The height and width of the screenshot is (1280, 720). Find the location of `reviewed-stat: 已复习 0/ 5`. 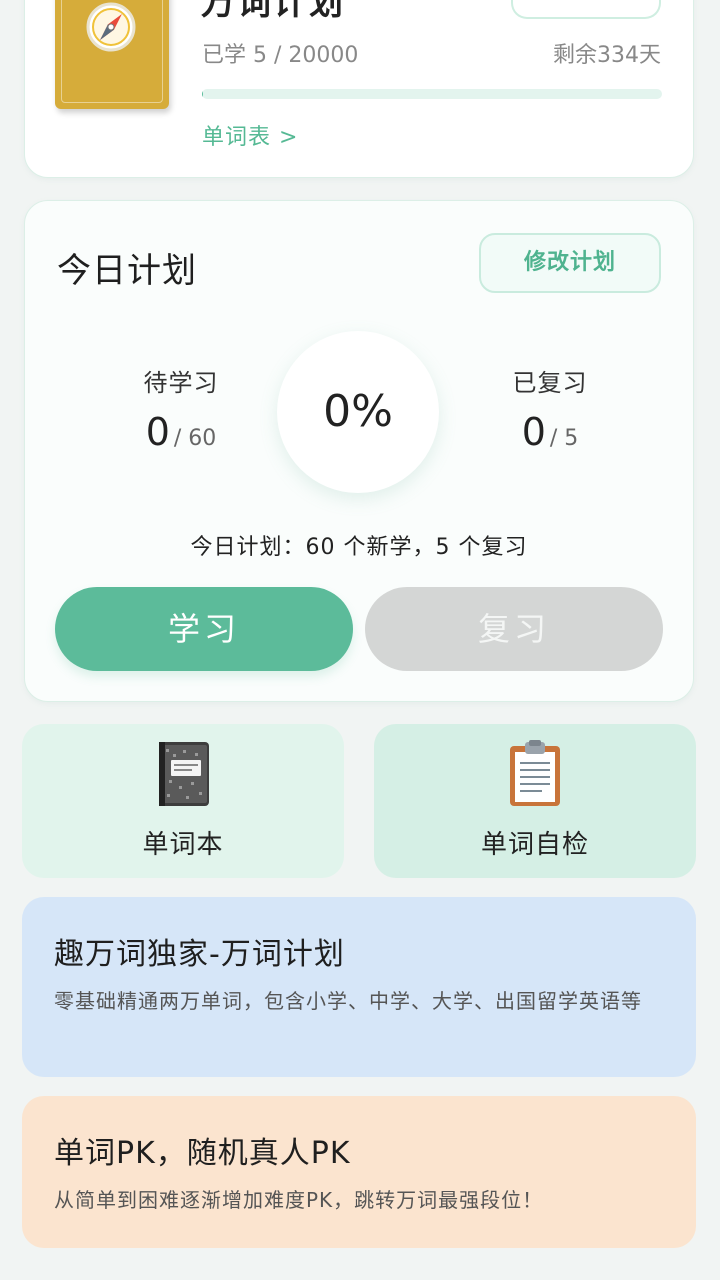

reviewed-stat: 已复习 0/ 5 is located at coordinates (550, 408).